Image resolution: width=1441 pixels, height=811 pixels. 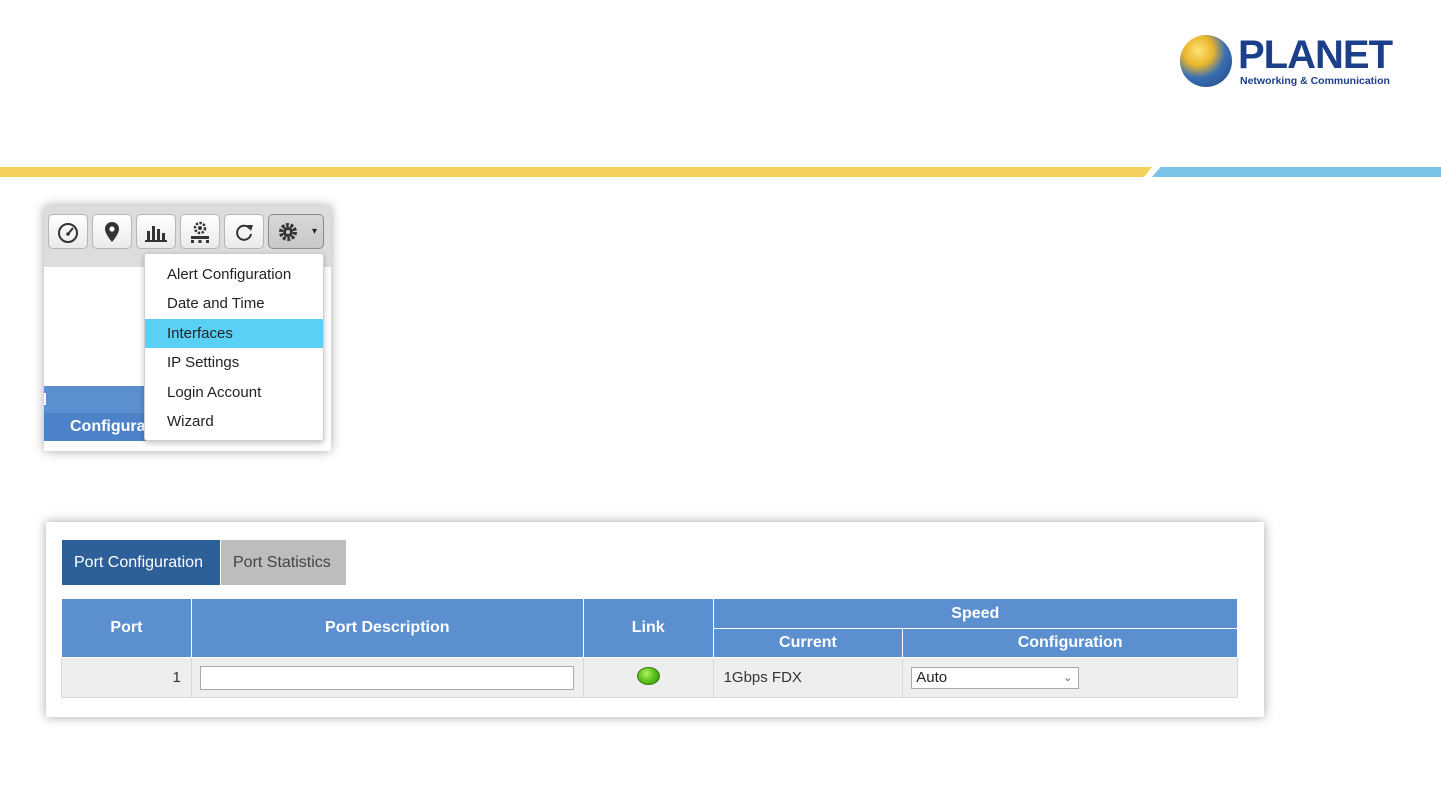 I want to click on link-status-led-icon, so click(x=648, y=675).